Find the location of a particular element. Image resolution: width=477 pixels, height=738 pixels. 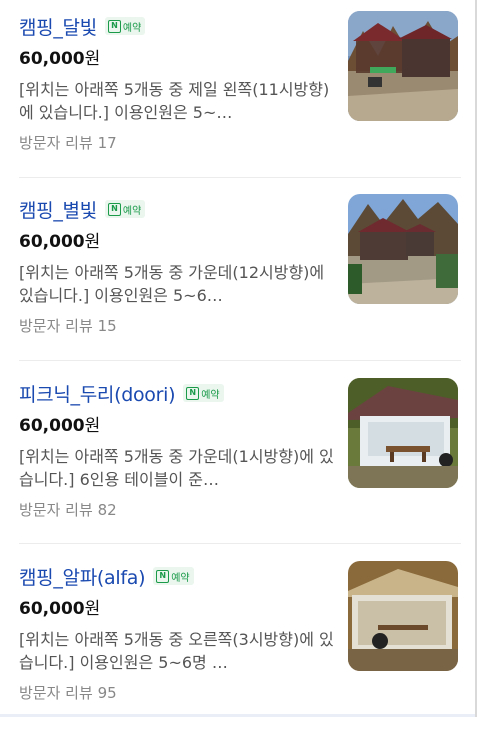

review-count-value: 95 is located at coordinates (107, 693).